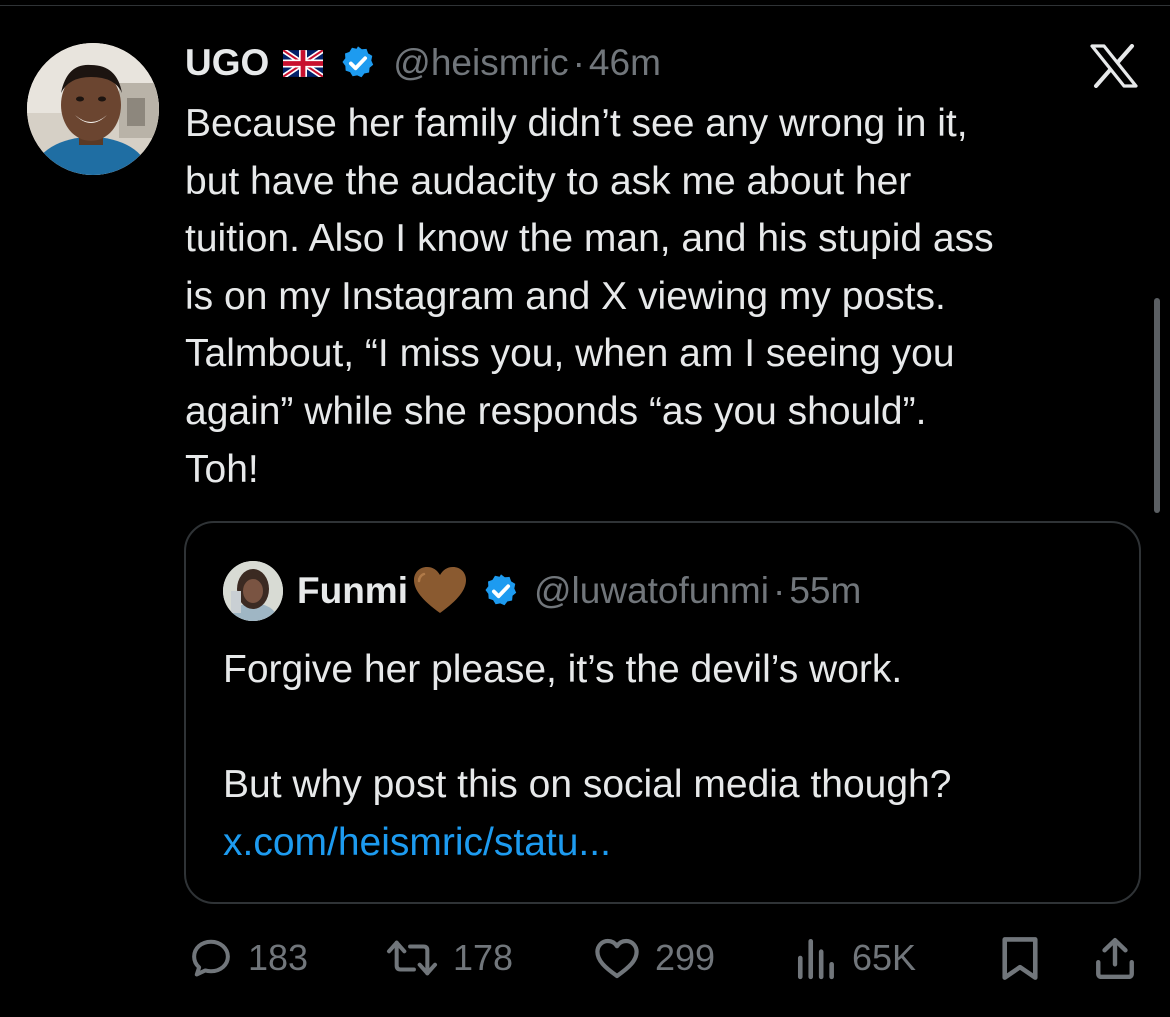 The image size is (1170, 1017). Describe the element at coordinates (449, 958) in the screenshot. I see `repost-button: 178` at that location.